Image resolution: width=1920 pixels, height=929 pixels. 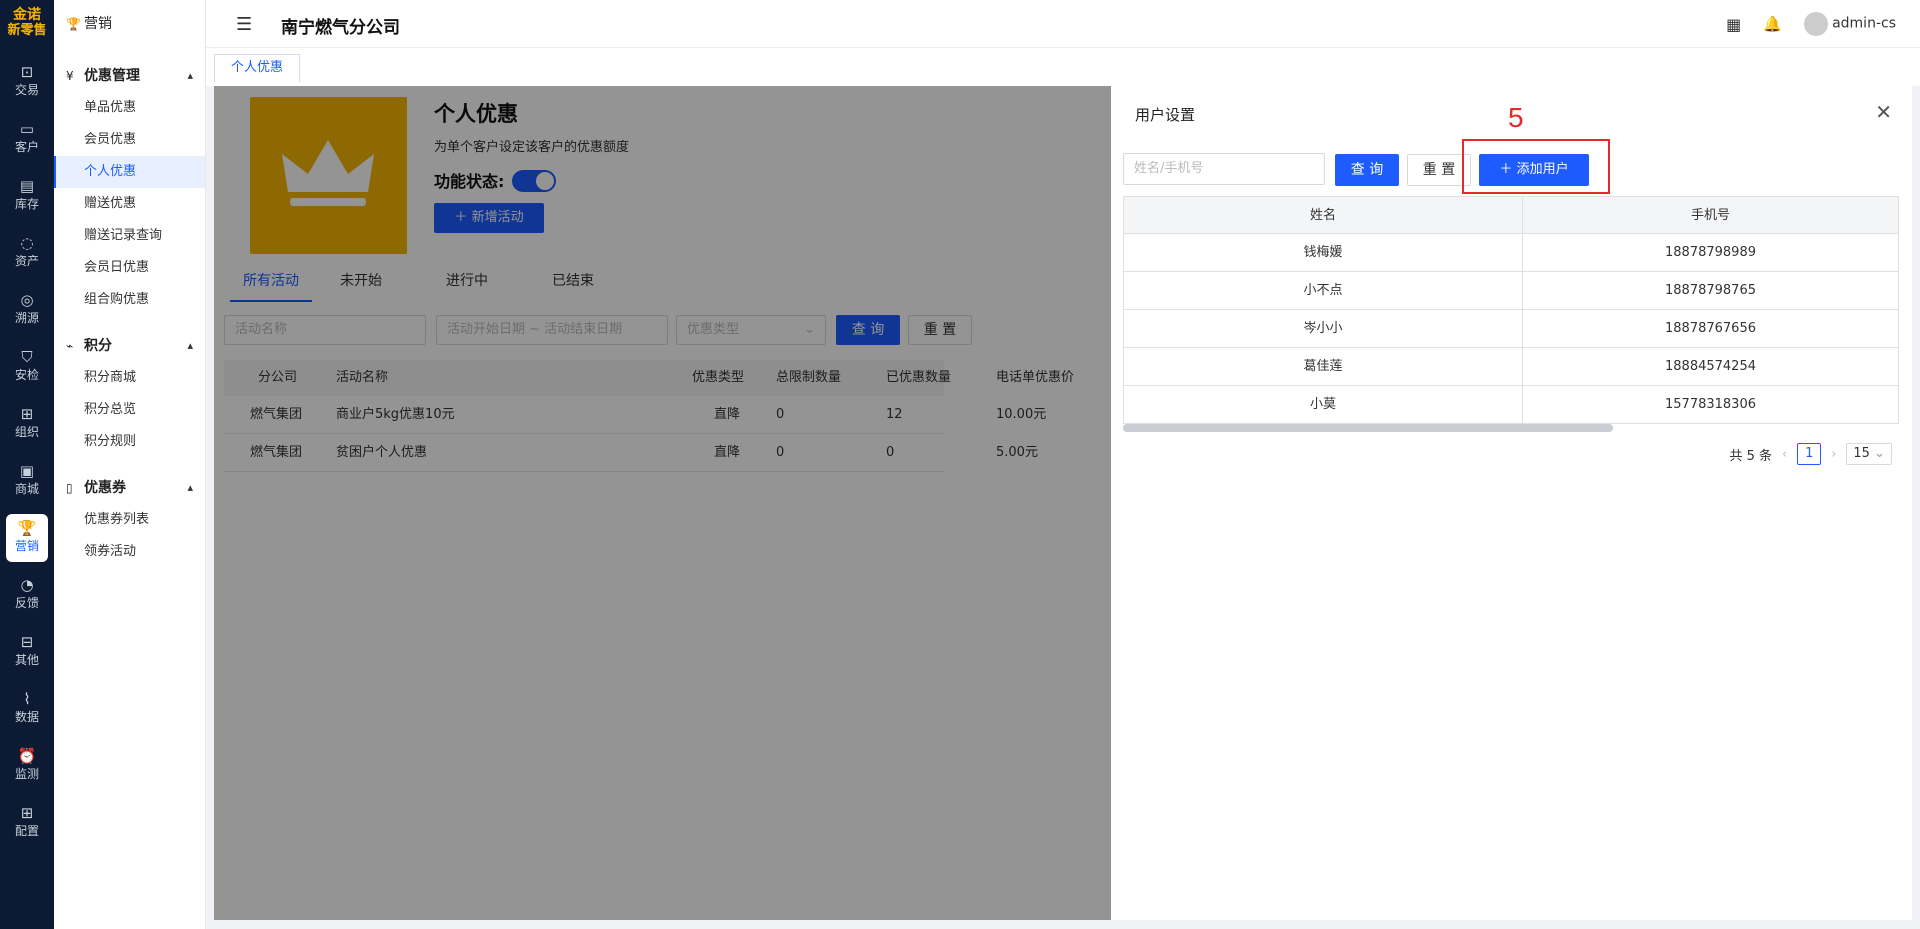 I want to click on rail-item-12: ⏰ 监测, so click(x=27, y=766).